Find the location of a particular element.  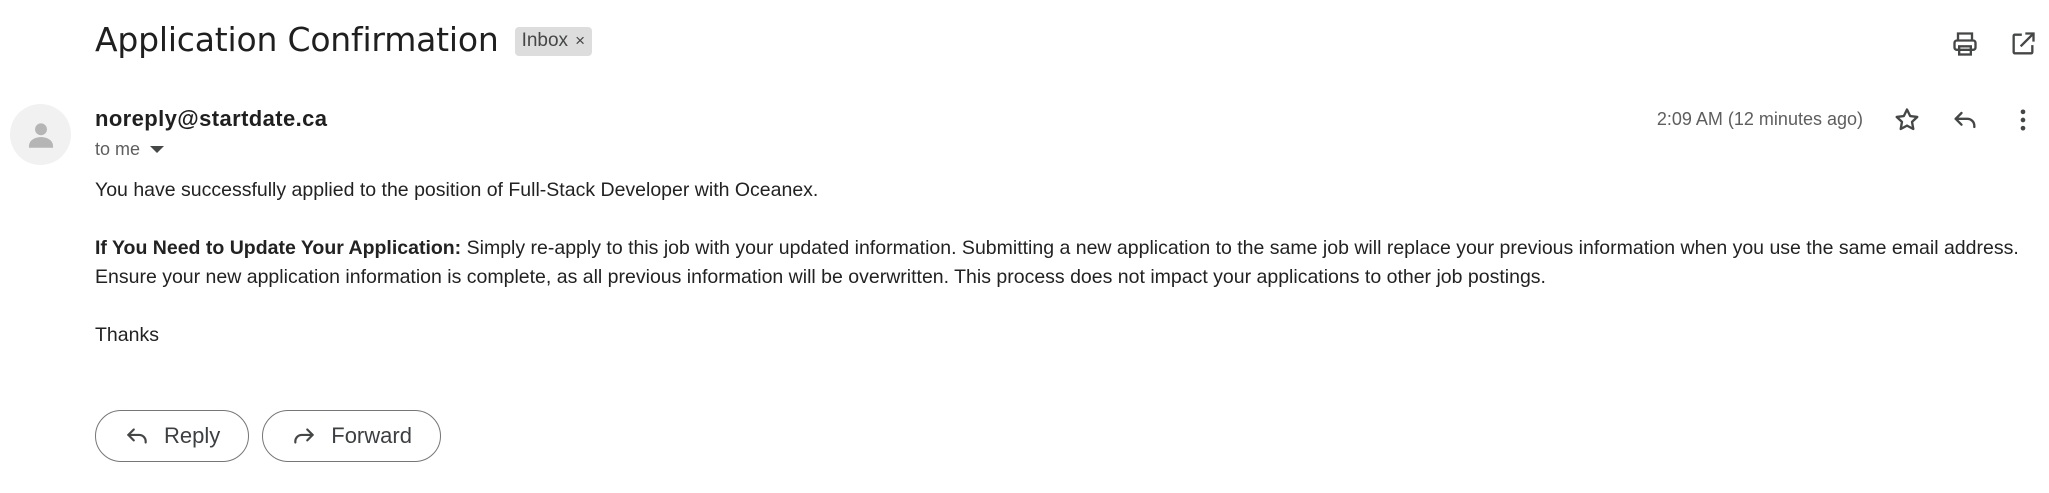

chevron-down-icon is located at coordinates (157, 149).